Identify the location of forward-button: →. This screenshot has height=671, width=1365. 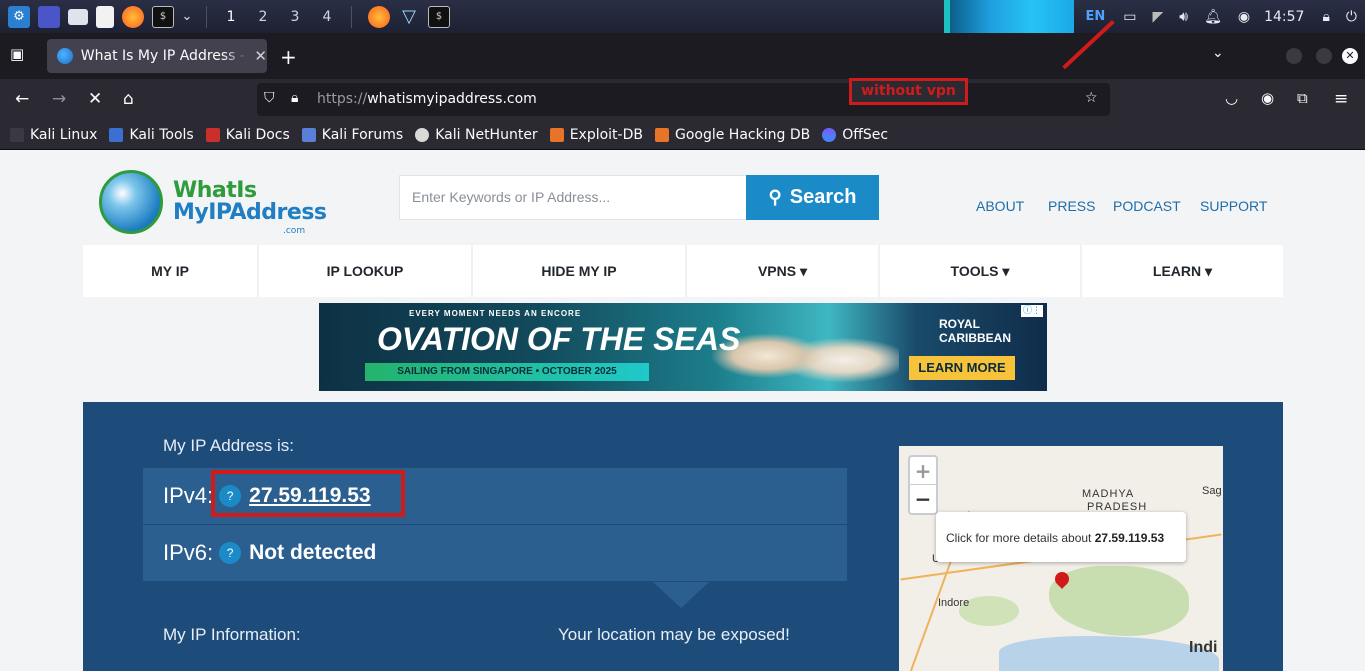
(59, 99).